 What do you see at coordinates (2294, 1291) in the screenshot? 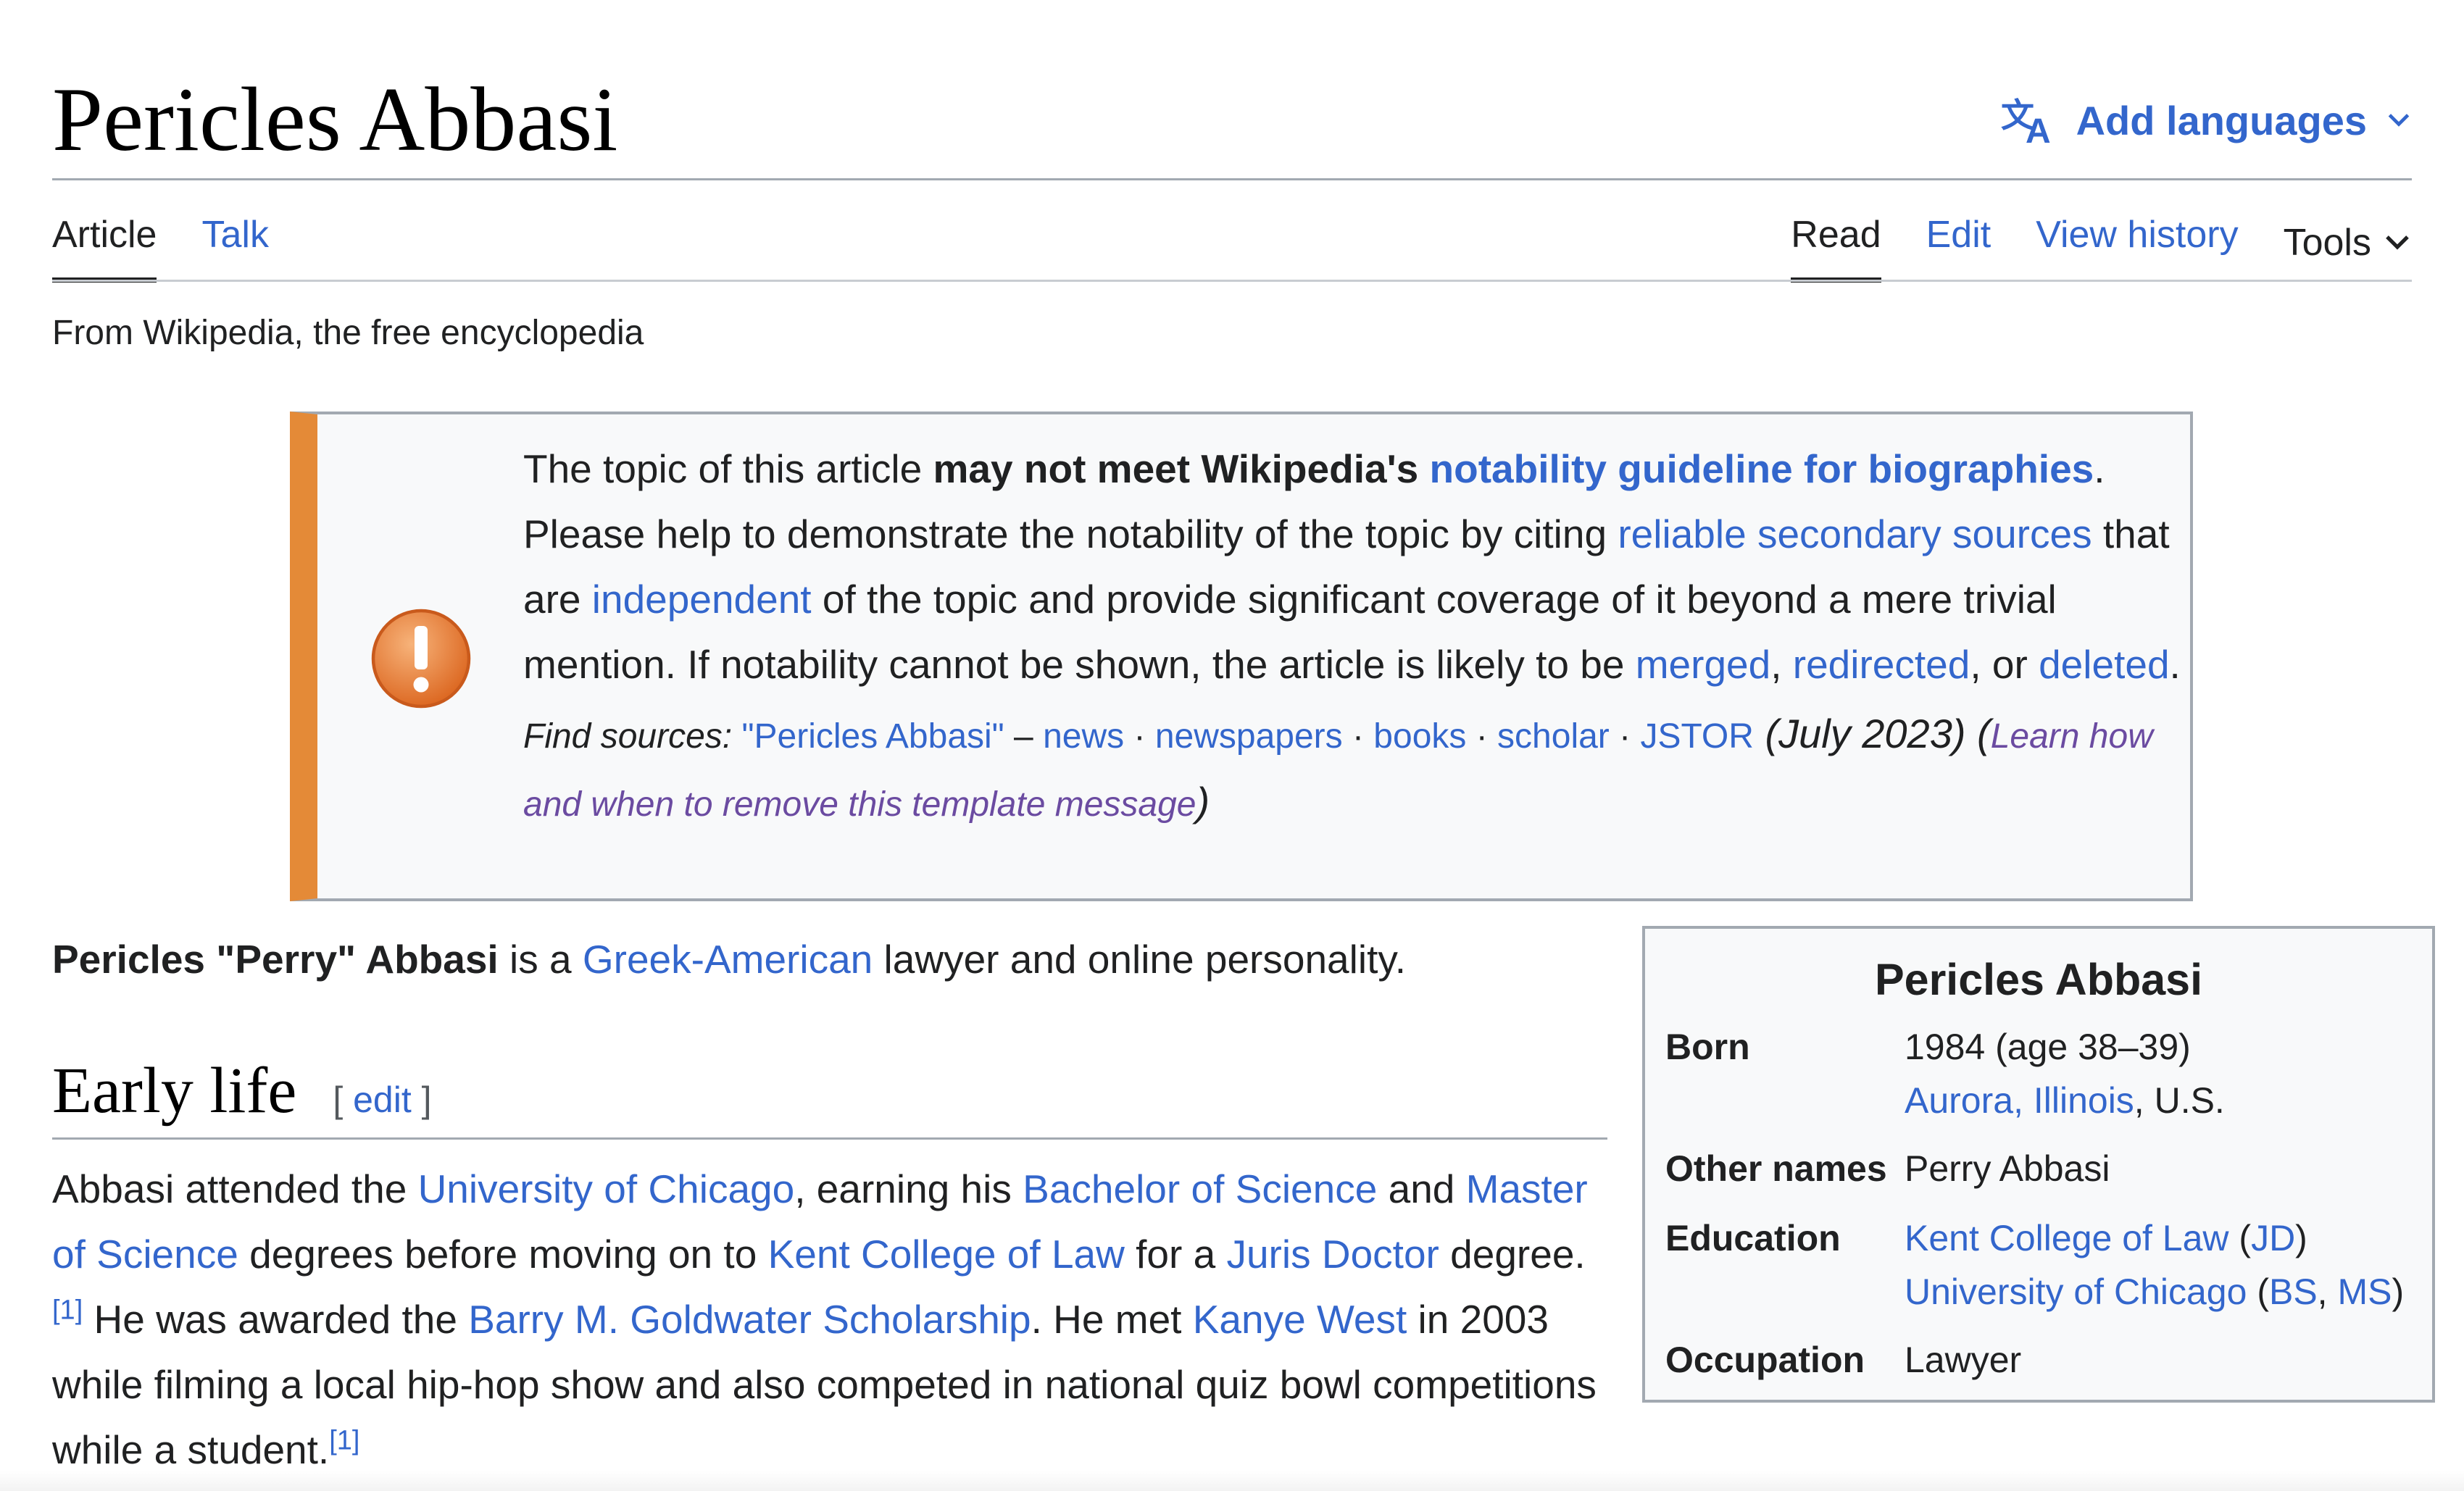
I see `bs-link: BS` at bounding box center [2294, 1291].